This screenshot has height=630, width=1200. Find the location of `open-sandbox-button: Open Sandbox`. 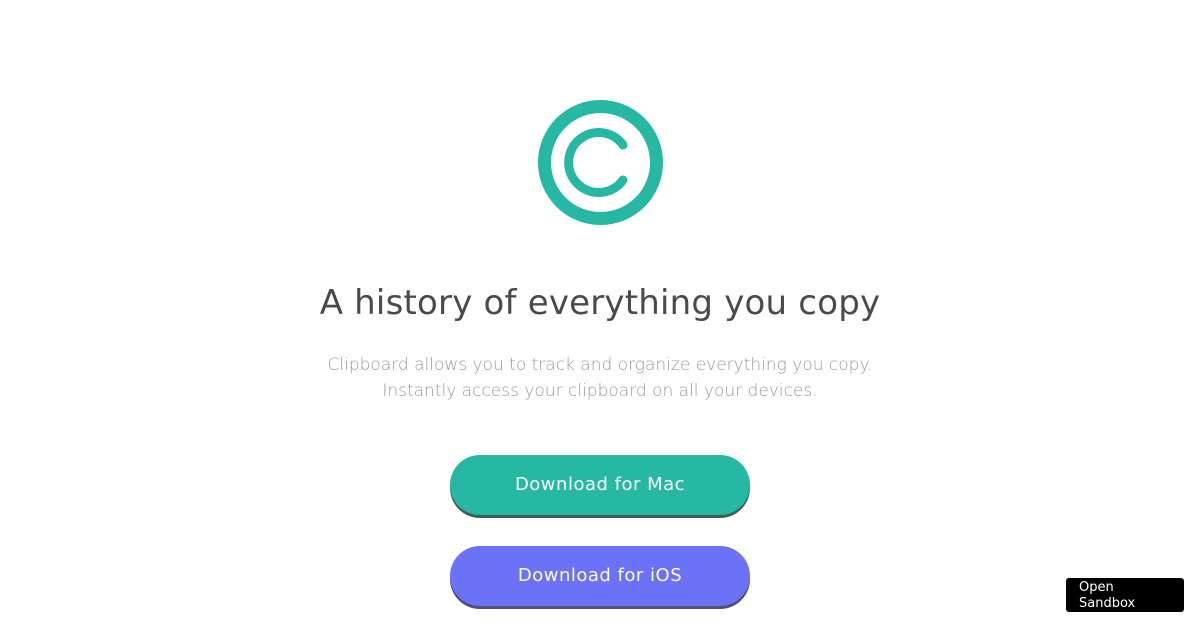

open-sandbox-button: Open Sandbox is located at coordinates (1125, 595).